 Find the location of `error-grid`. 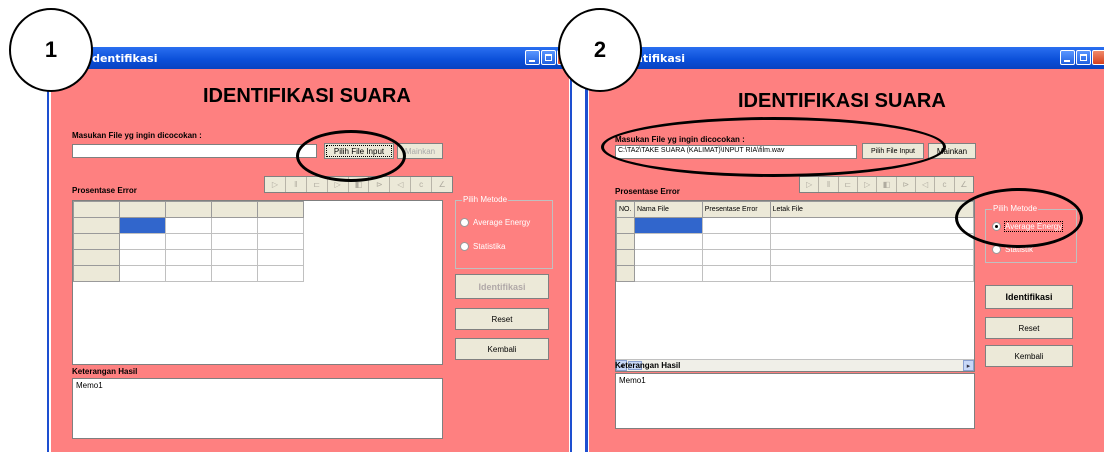

error-grid is located at coordinates (257, 282).